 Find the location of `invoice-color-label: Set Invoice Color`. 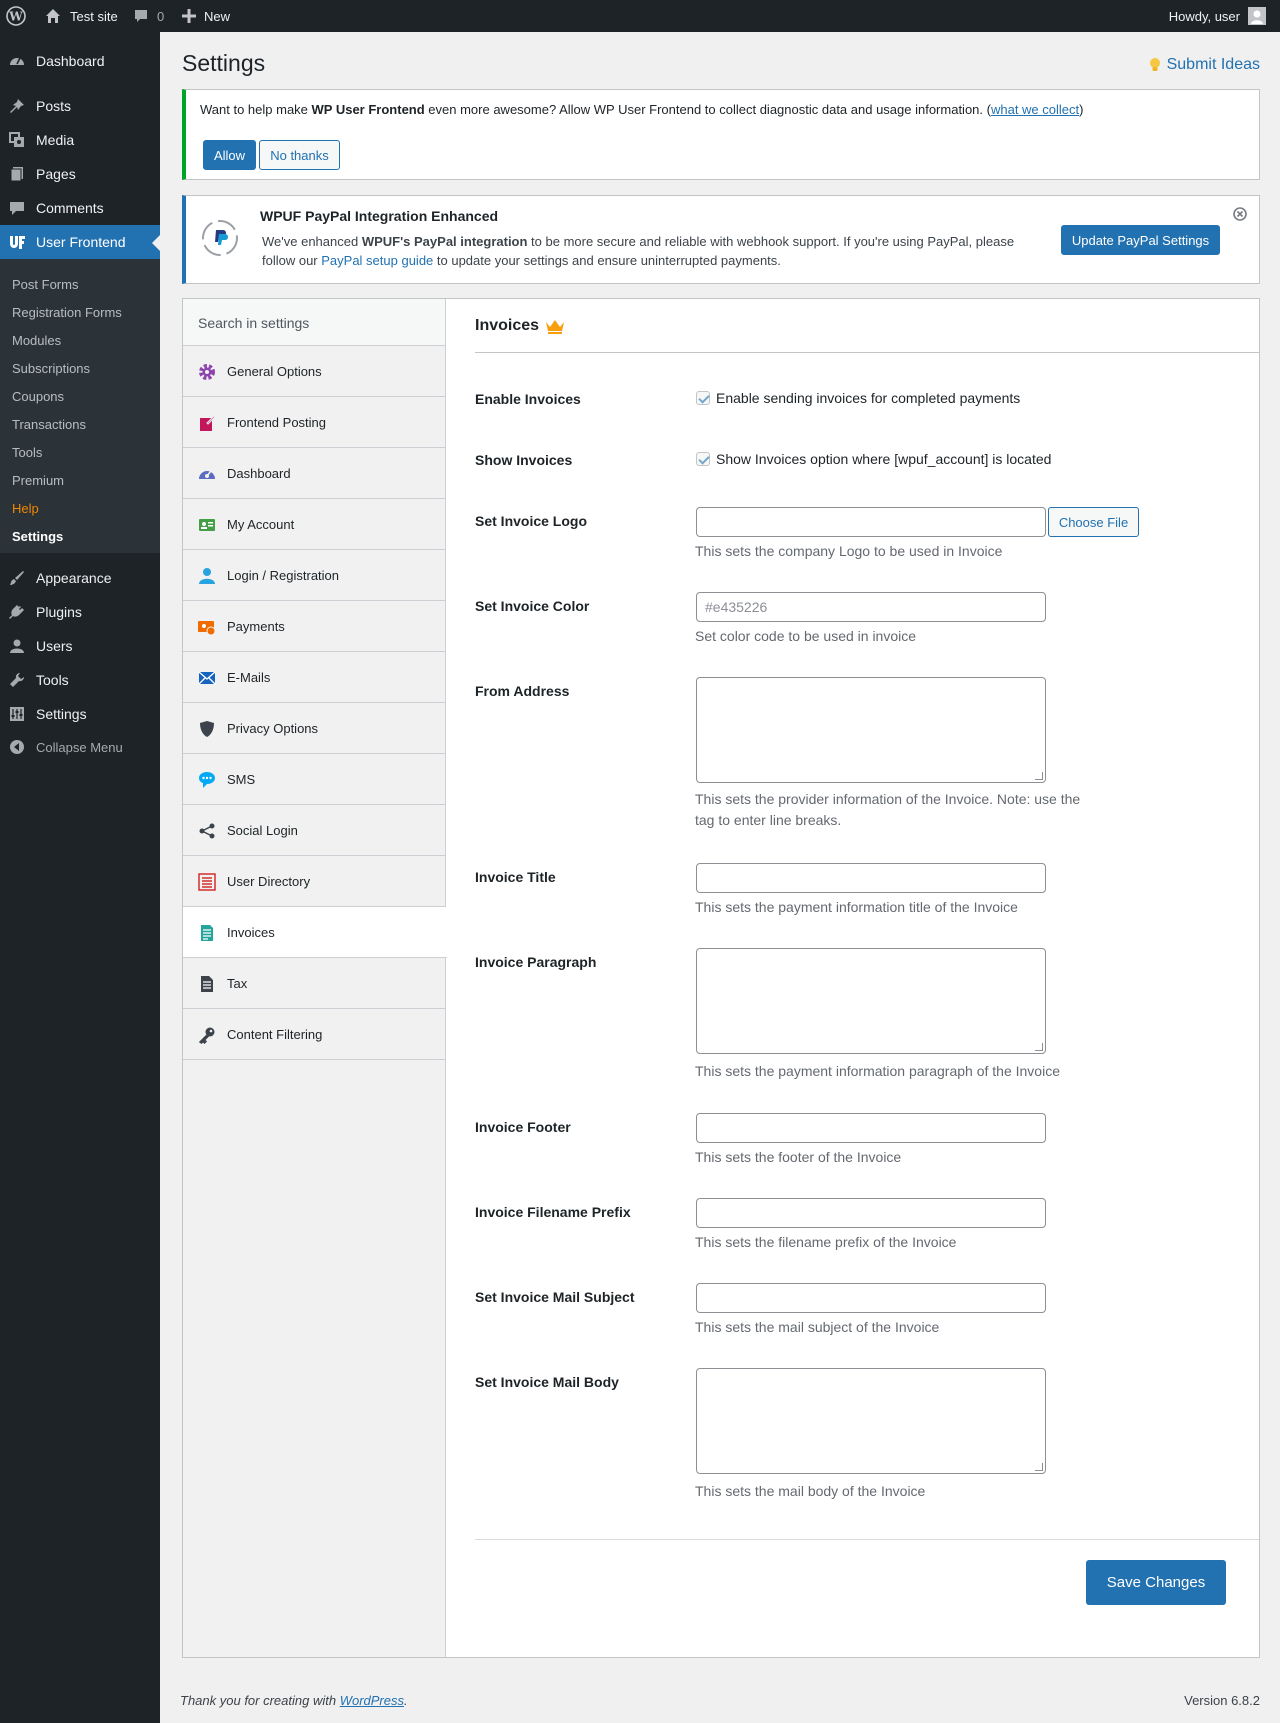

invoice-color-label: Set Invoice Color is located at coordinates (532, 606).